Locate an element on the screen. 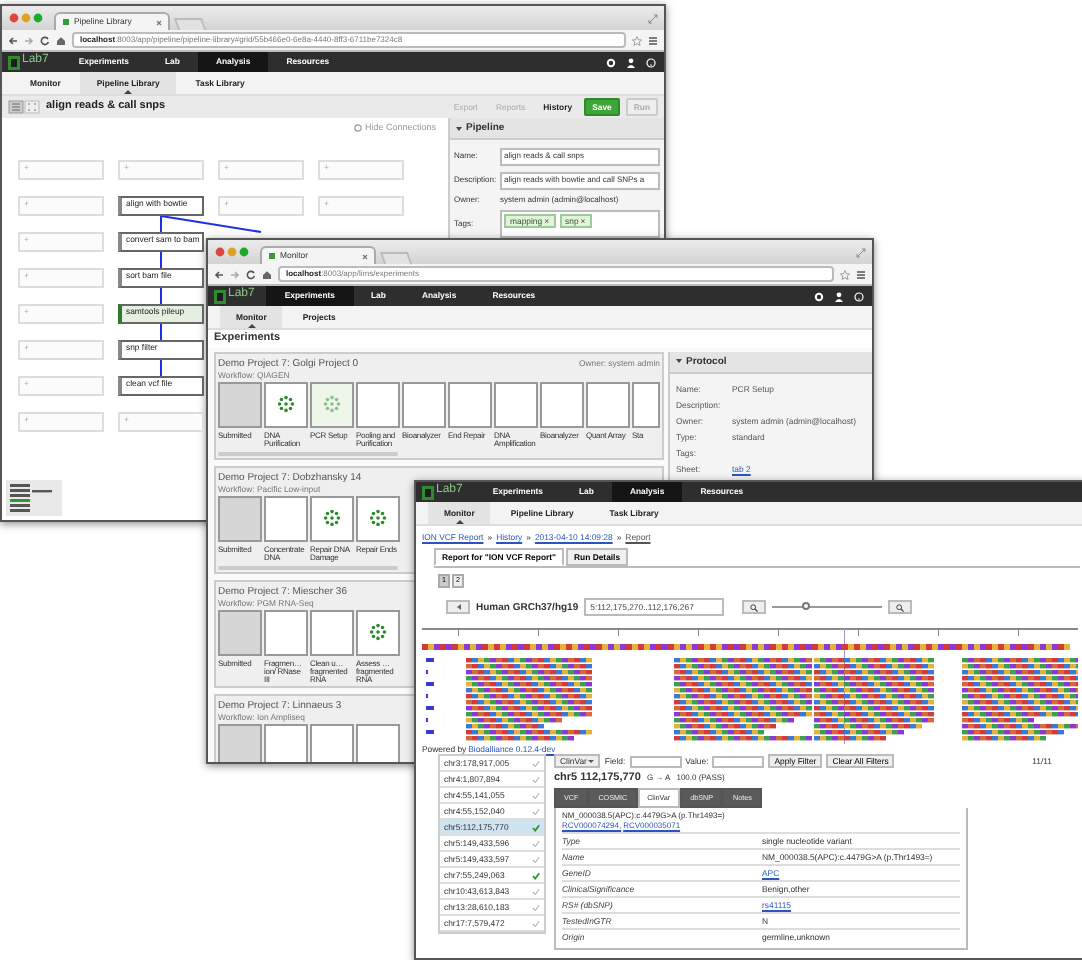 The width and height of the screenshot is (1082, 960). zoom-out-button is located at coordinates (754, 607).